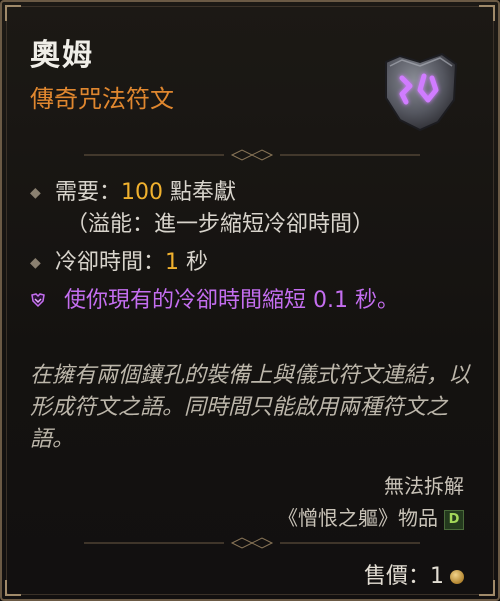 The width and height of the screenshot is (500, 601). Describe the element at coordinates (142, 192) in the screenshot. I see `requirement-value: 100` at that location.